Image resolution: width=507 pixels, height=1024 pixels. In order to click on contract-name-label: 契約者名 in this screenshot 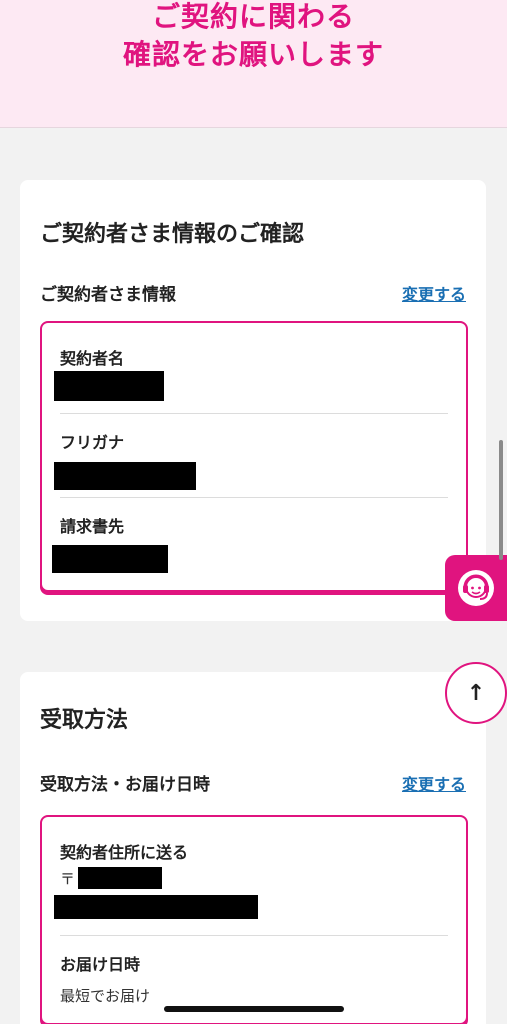, I will do `click(92, 358)`.